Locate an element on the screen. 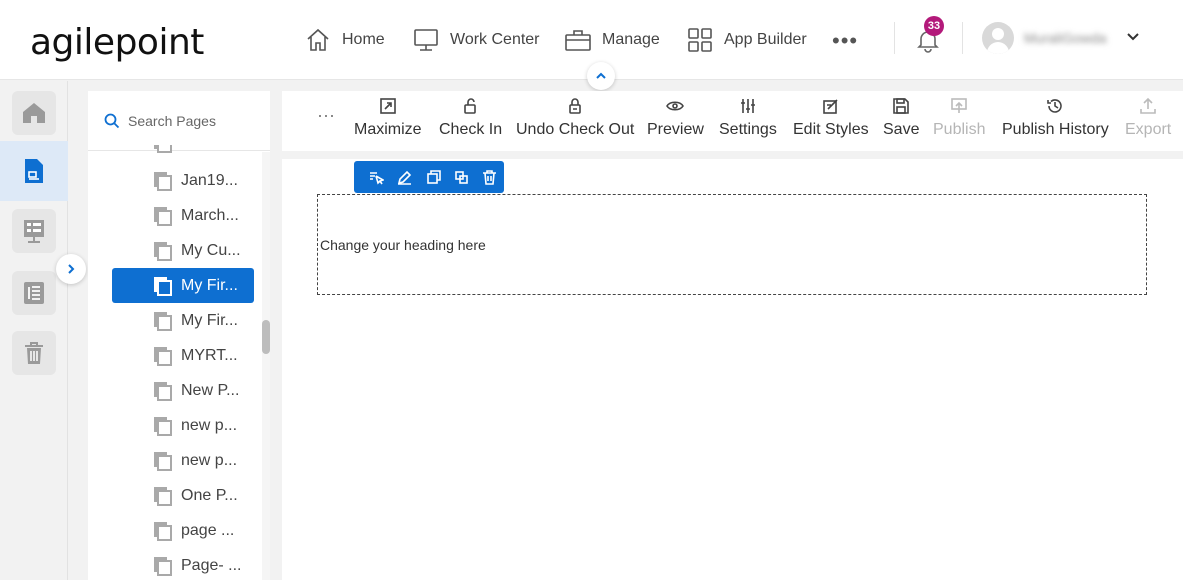 This screenshot has height=580, width=1183. list-item is located at coordinates (183, 153).